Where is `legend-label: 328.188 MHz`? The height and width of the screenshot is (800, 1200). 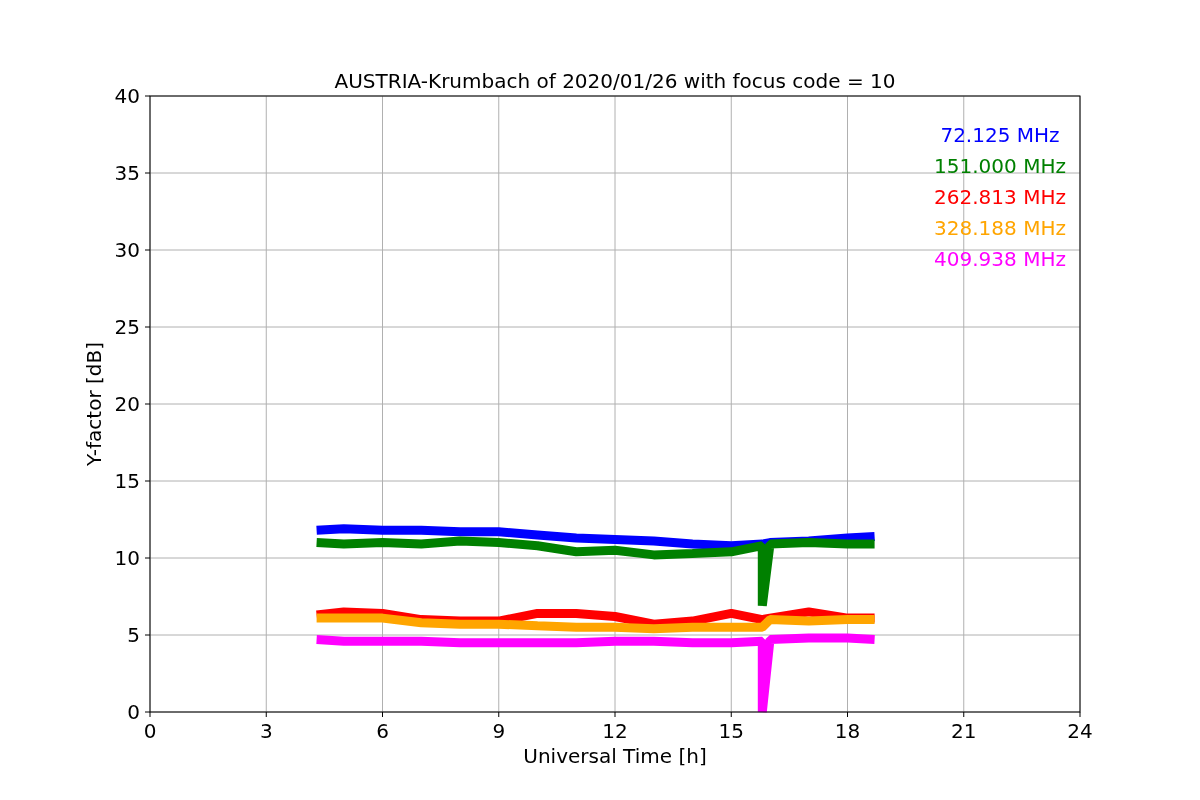 legend-label: 328.188 MHz is located at coordinates (1000, 228).